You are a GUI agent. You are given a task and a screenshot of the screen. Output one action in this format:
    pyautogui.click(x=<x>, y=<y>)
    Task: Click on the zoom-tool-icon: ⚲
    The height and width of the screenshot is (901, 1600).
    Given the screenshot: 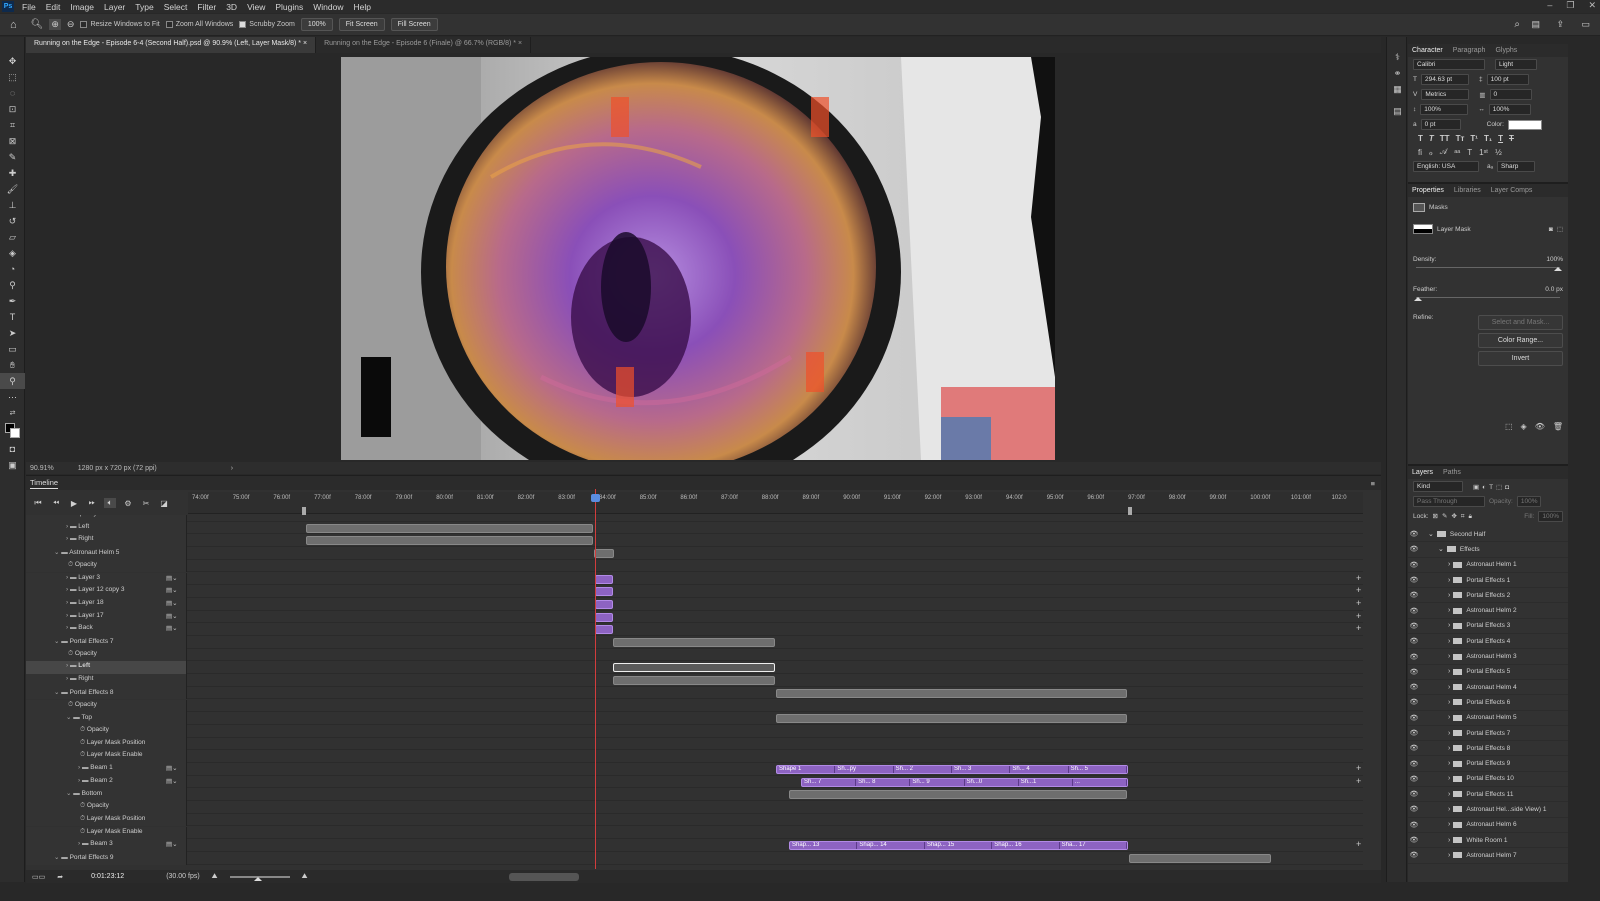 What is the action you would take?
    pyautogui.click(x=12, y=381)
    